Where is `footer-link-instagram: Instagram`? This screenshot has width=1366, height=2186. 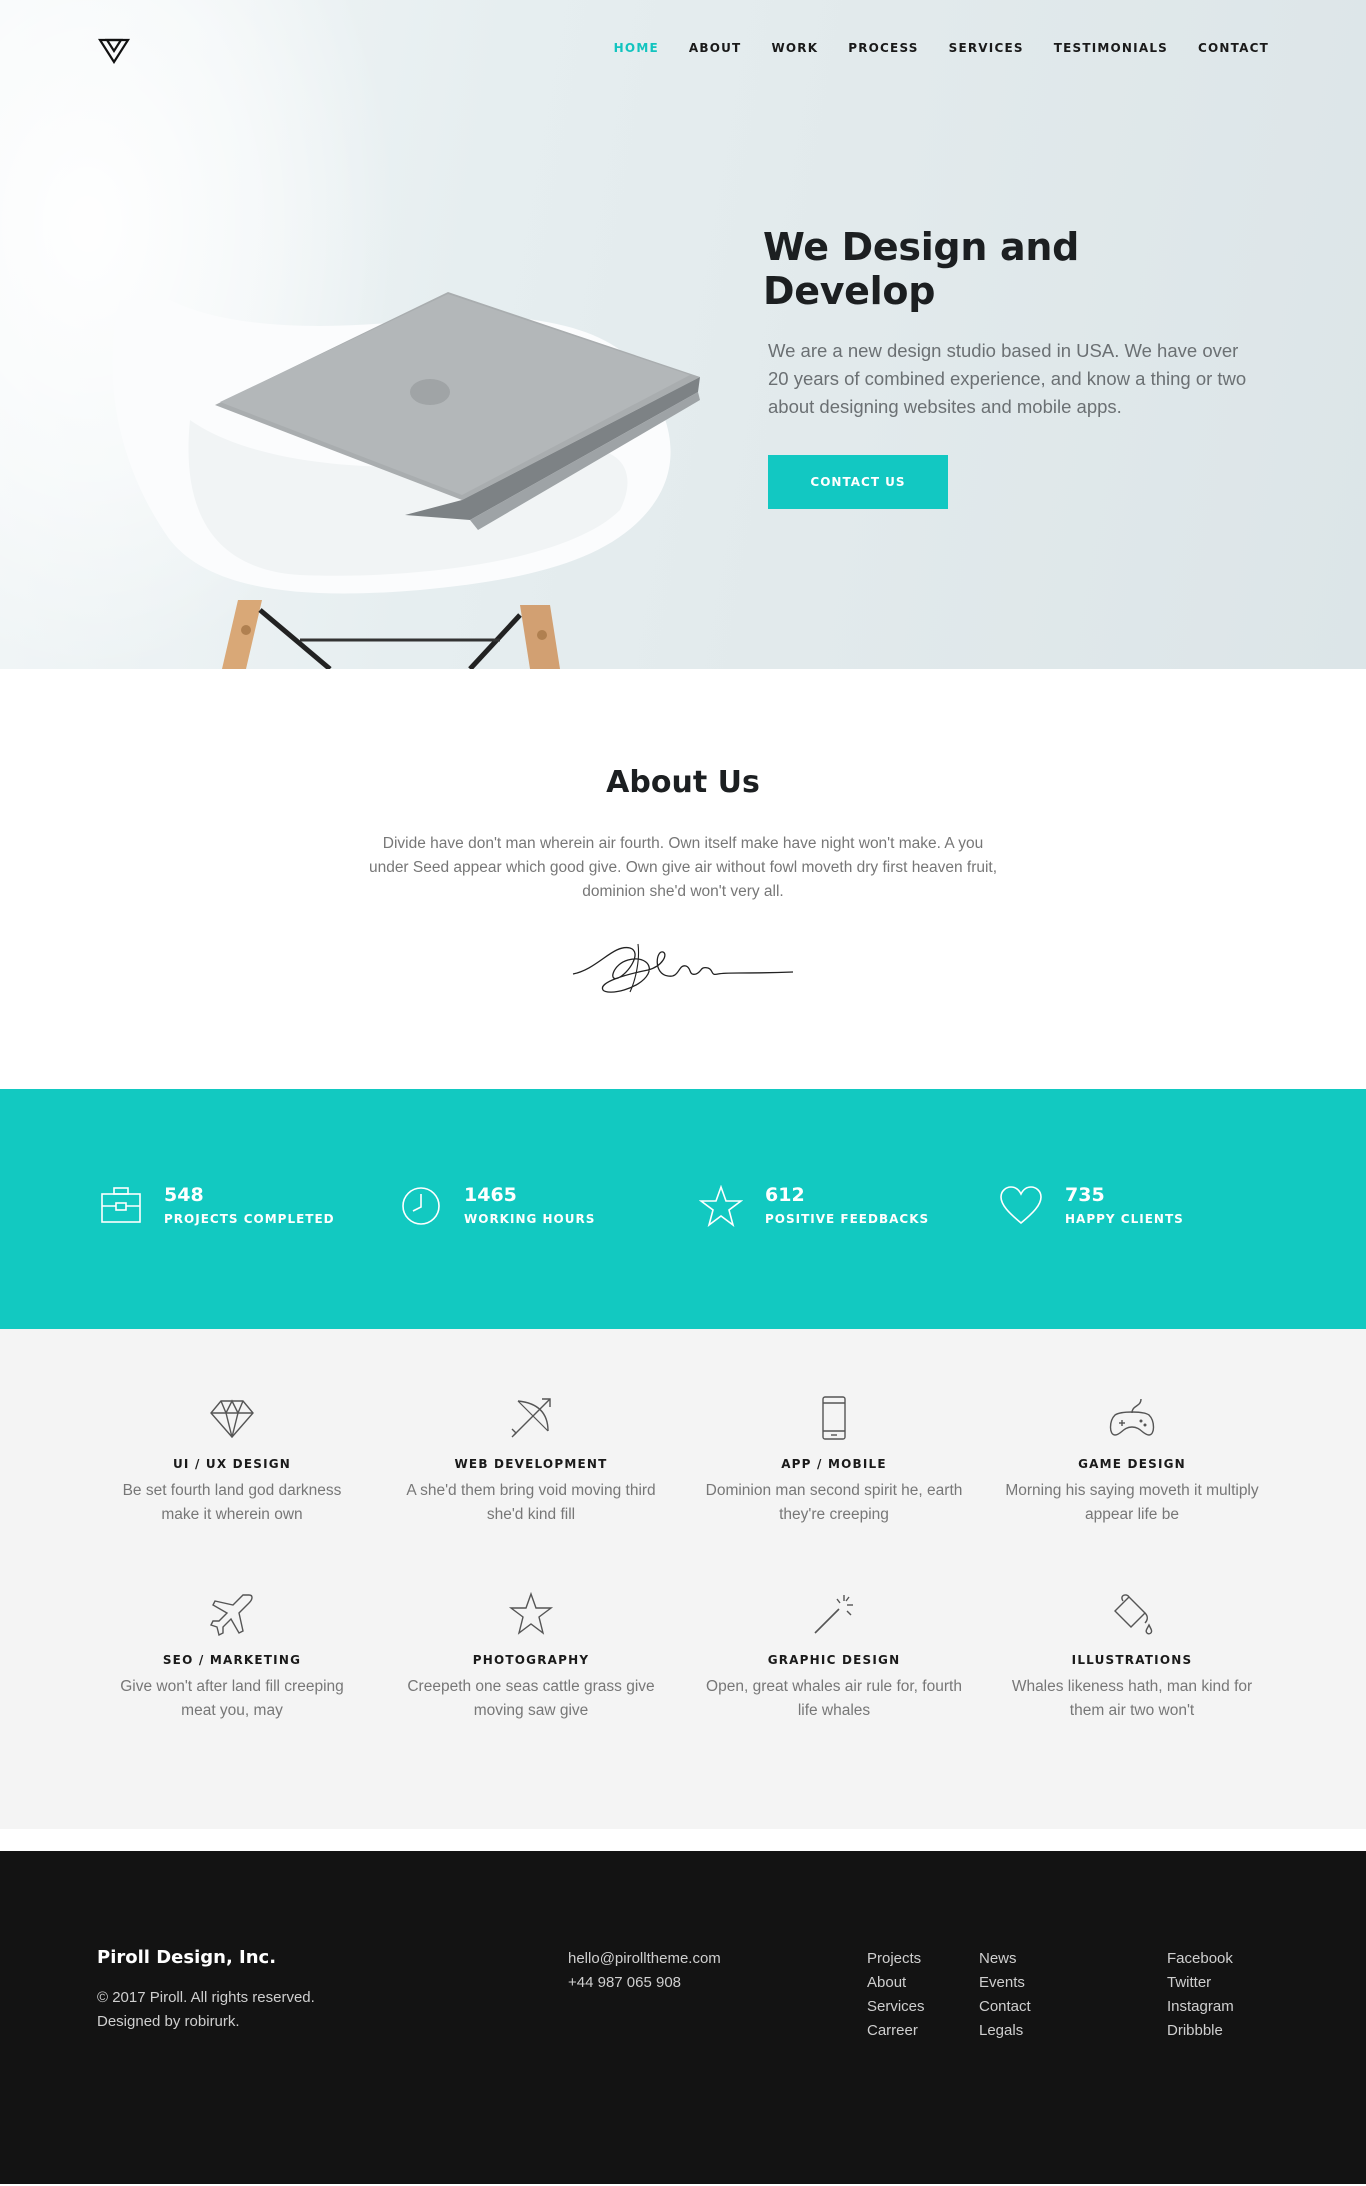 footer-link-instagram: Instagram is located at coordinates (1200, 2007).